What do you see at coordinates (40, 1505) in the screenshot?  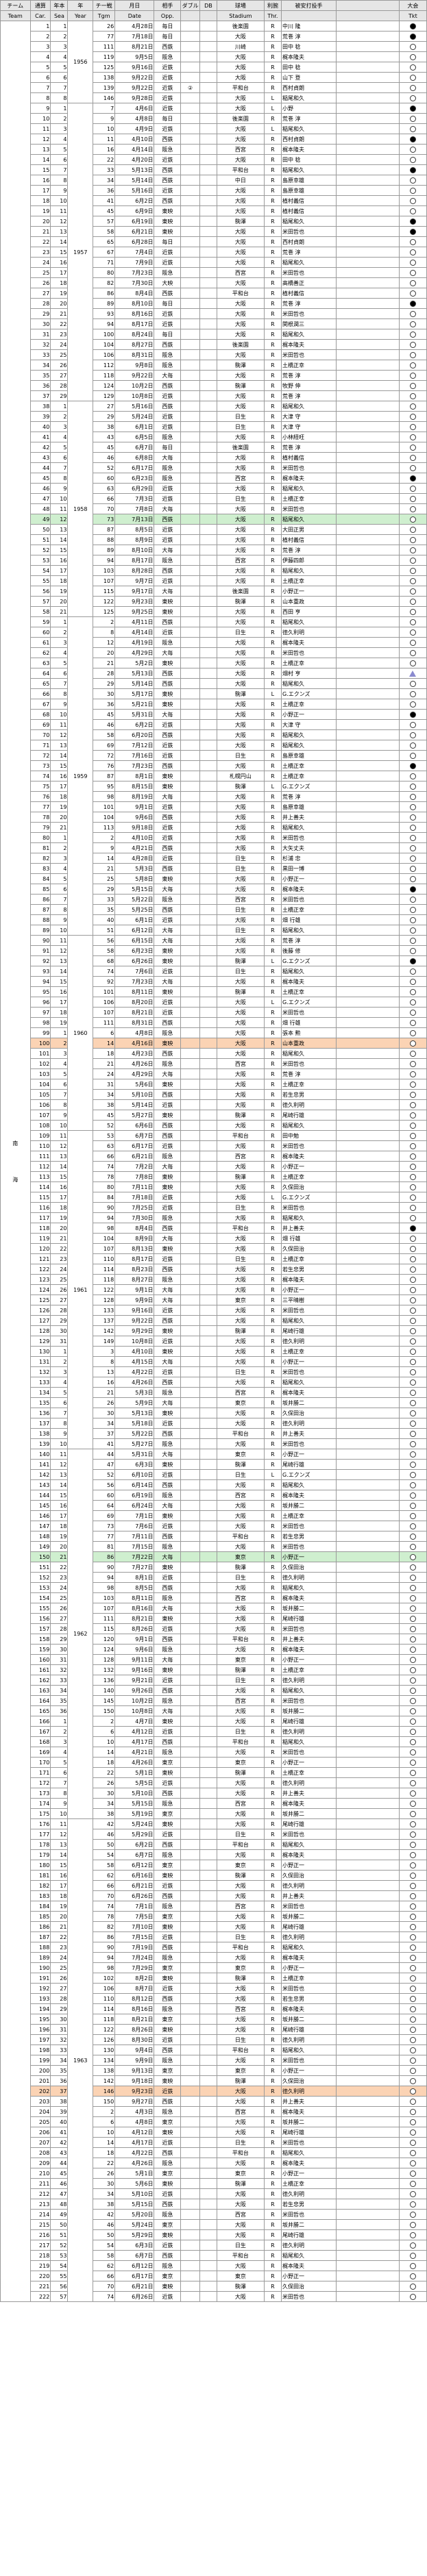 I see `career-count: 145` at bounding box center [40, 1505].